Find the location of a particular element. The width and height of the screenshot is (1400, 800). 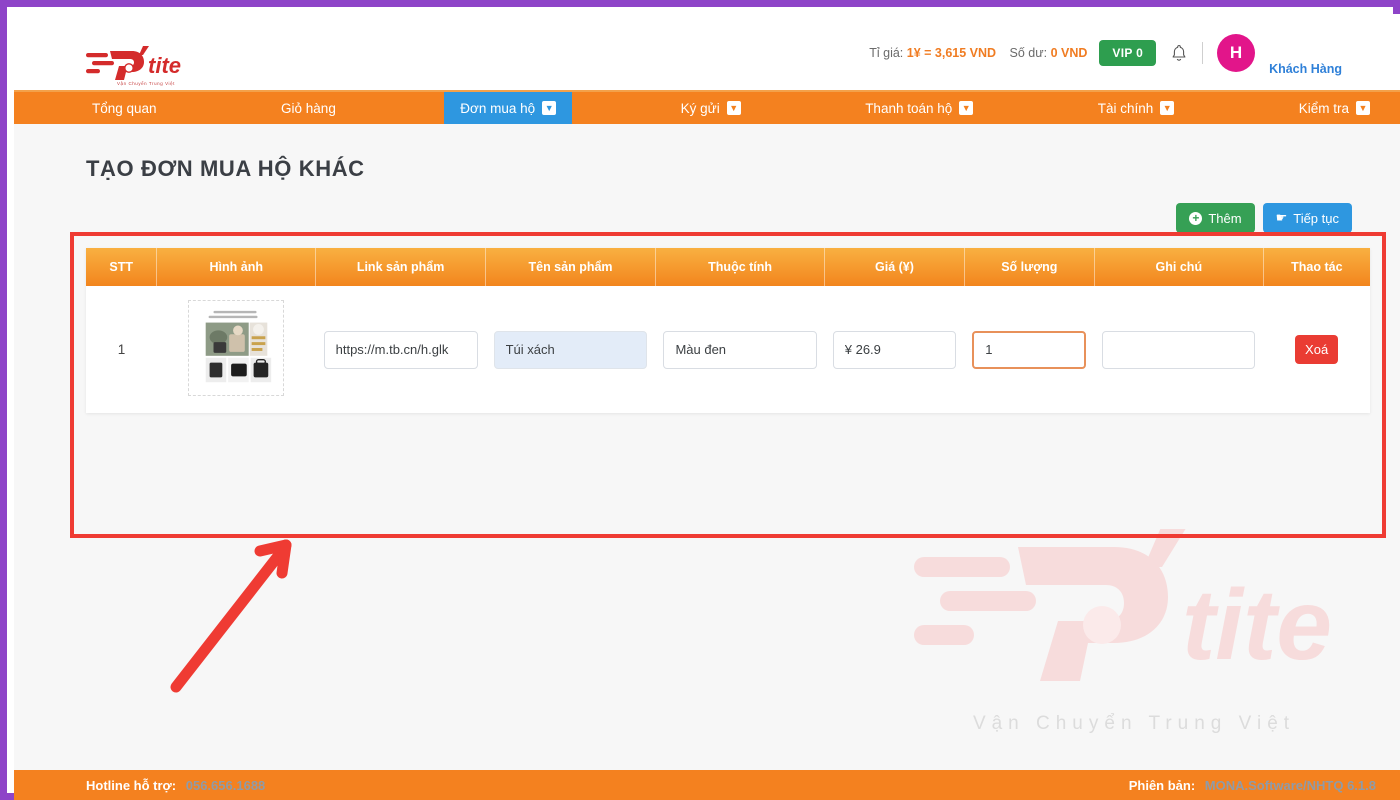

product-thumbnail is located at coordinates (236, 348).